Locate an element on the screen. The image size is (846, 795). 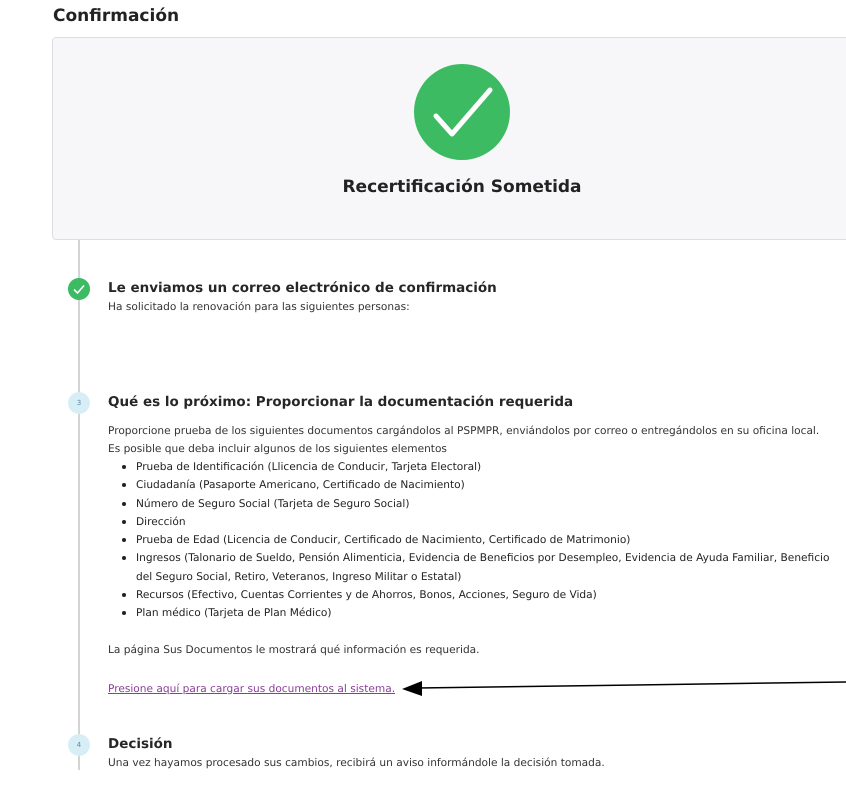
card-title: Recertificación Sometida is located at coordinates (462, 187).